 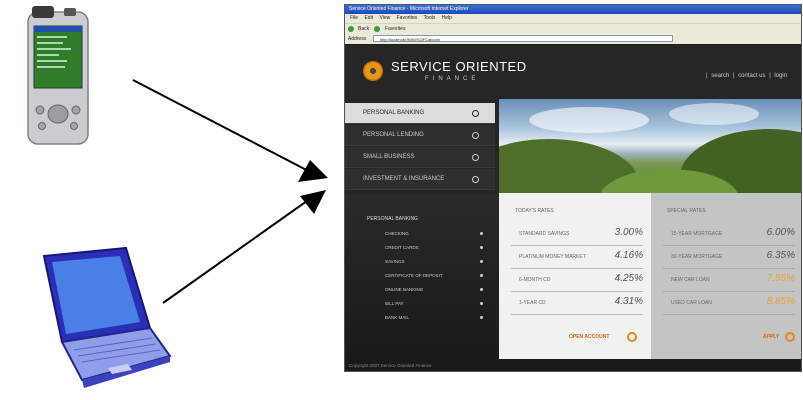 I want to click on menu-favorites: Favorites, so click(x=407, y=18).